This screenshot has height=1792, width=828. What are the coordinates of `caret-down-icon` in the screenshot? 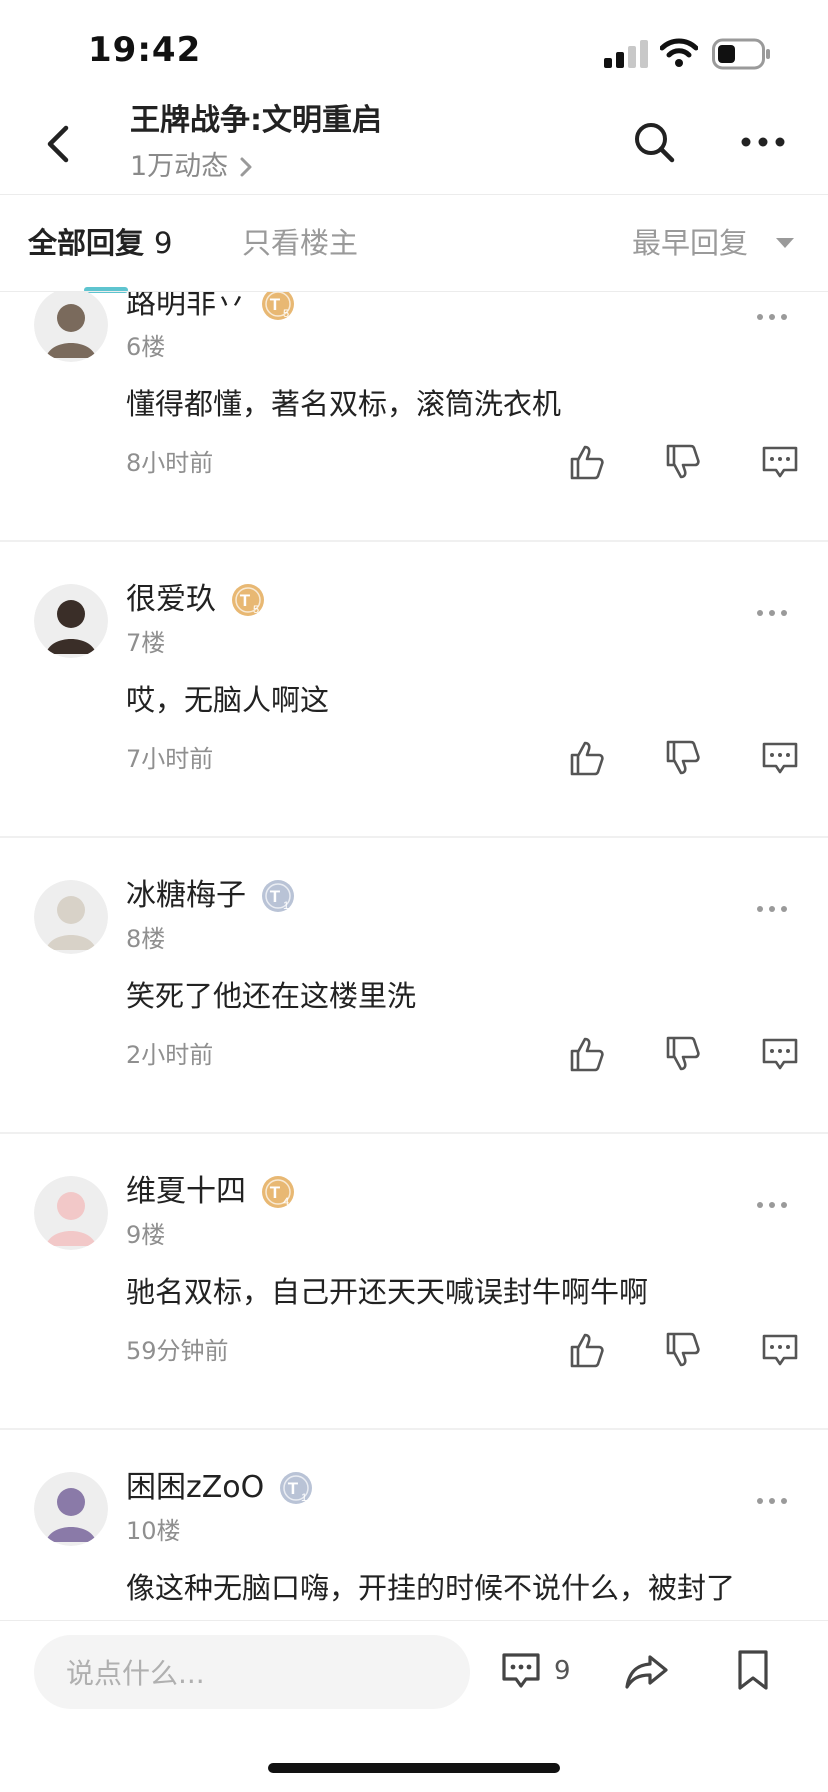 It's located at (785, 243).